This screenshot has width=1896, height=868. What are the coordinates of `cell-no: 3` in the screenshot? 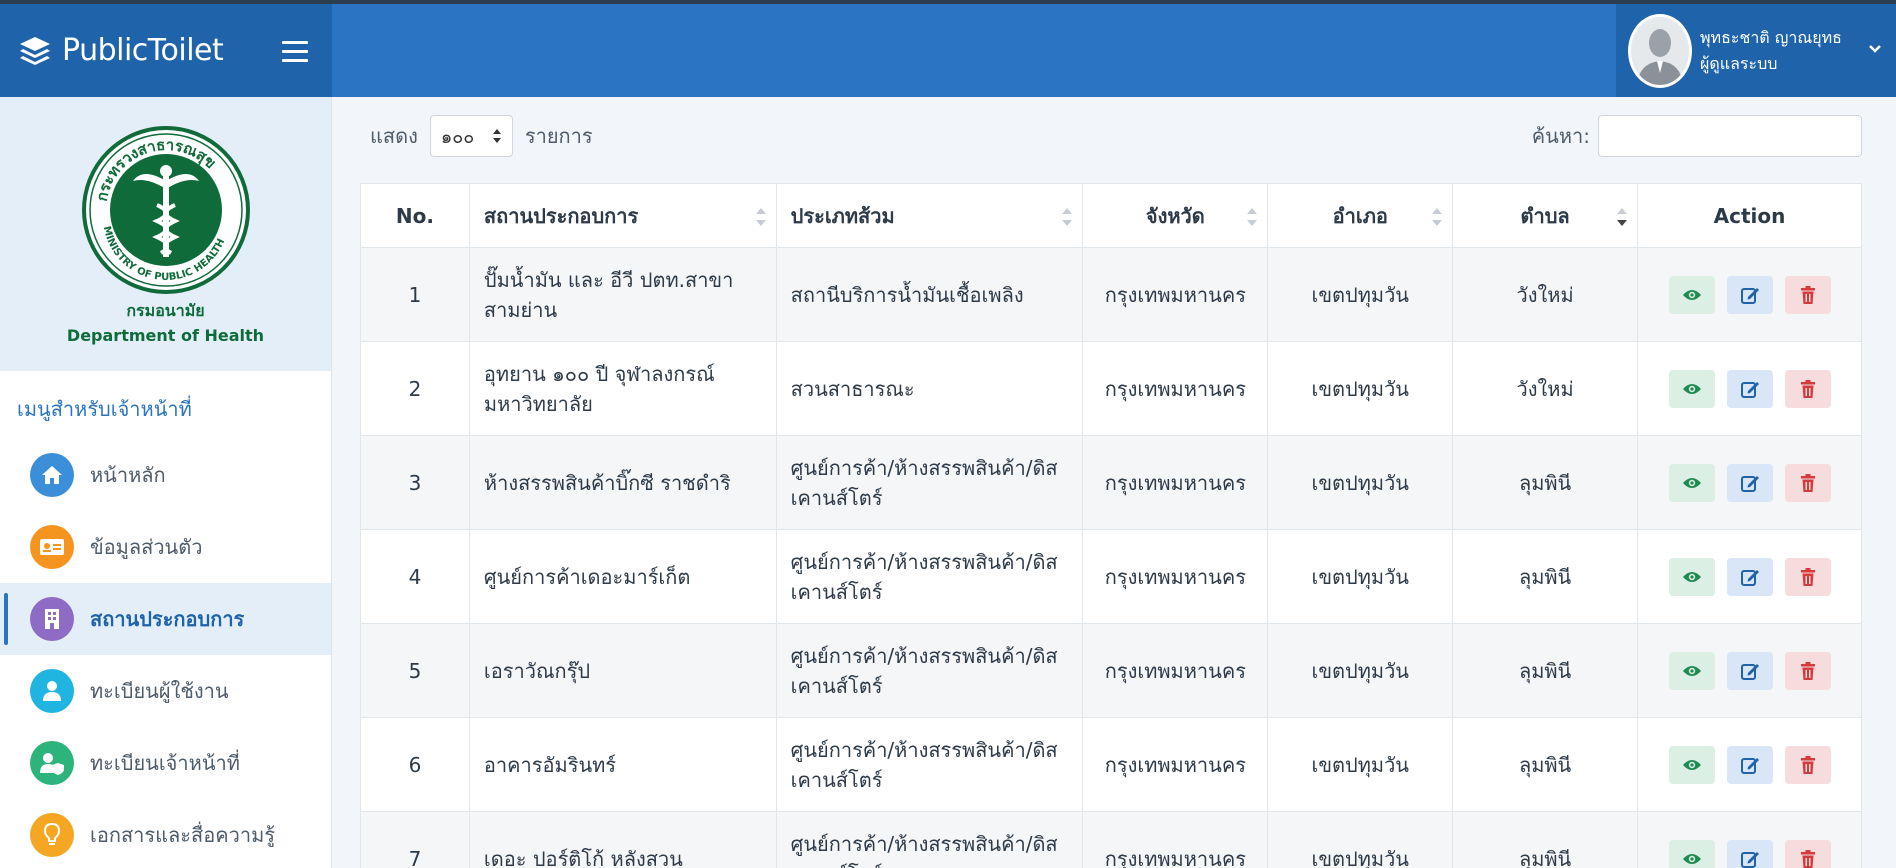 It's located at (415, 482).